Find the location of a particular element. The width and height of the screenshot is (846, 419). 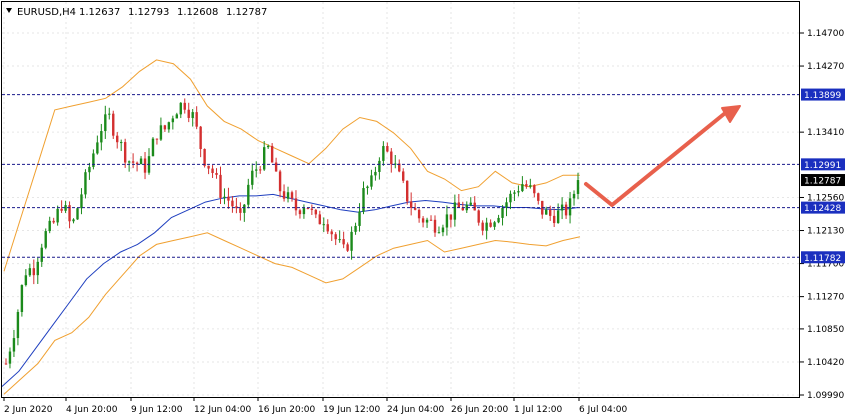

level-badge-label: 1.12428 is located at coordinates (822, 209).